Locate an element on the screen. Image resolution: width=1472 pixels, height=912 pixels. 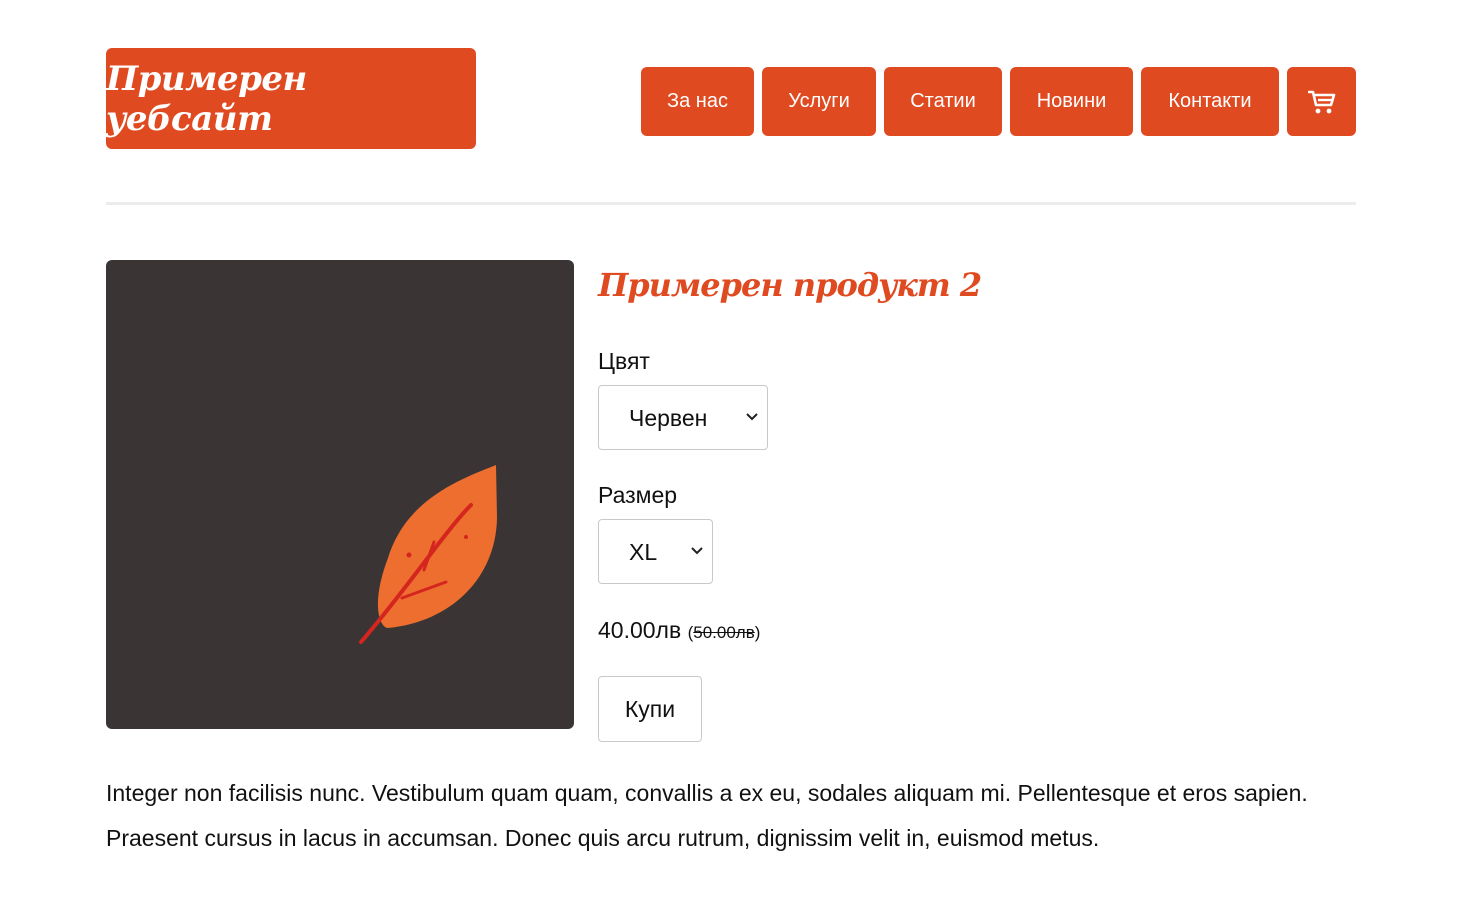
nav-item-news: Новини is located at coordinates (1071, 101).